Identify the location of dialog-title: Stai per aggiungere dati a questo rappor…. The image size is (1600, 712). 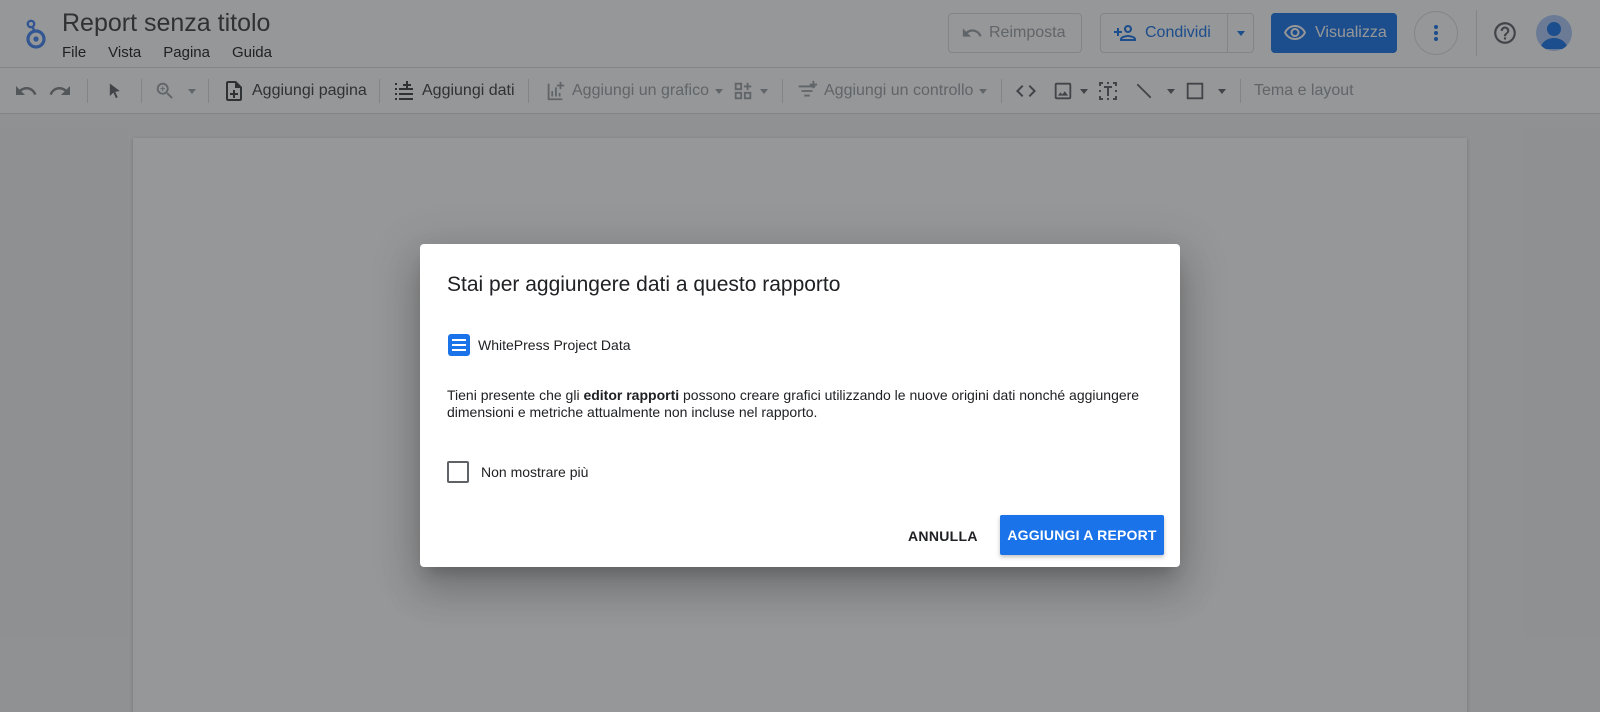
(644, 284).